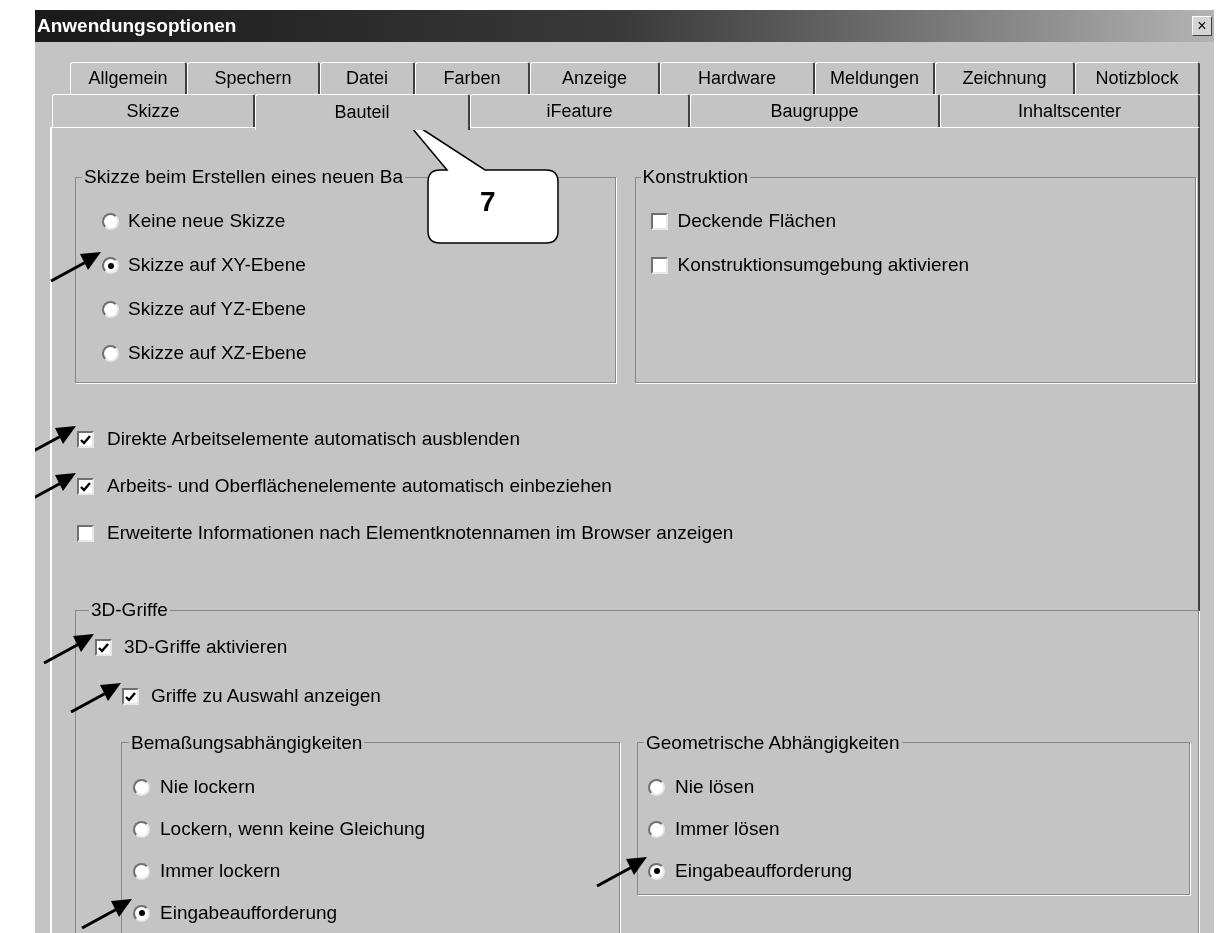 This screenshot has width=1224, height=933. I want to click on tab: Spechern, so click(253, 78).